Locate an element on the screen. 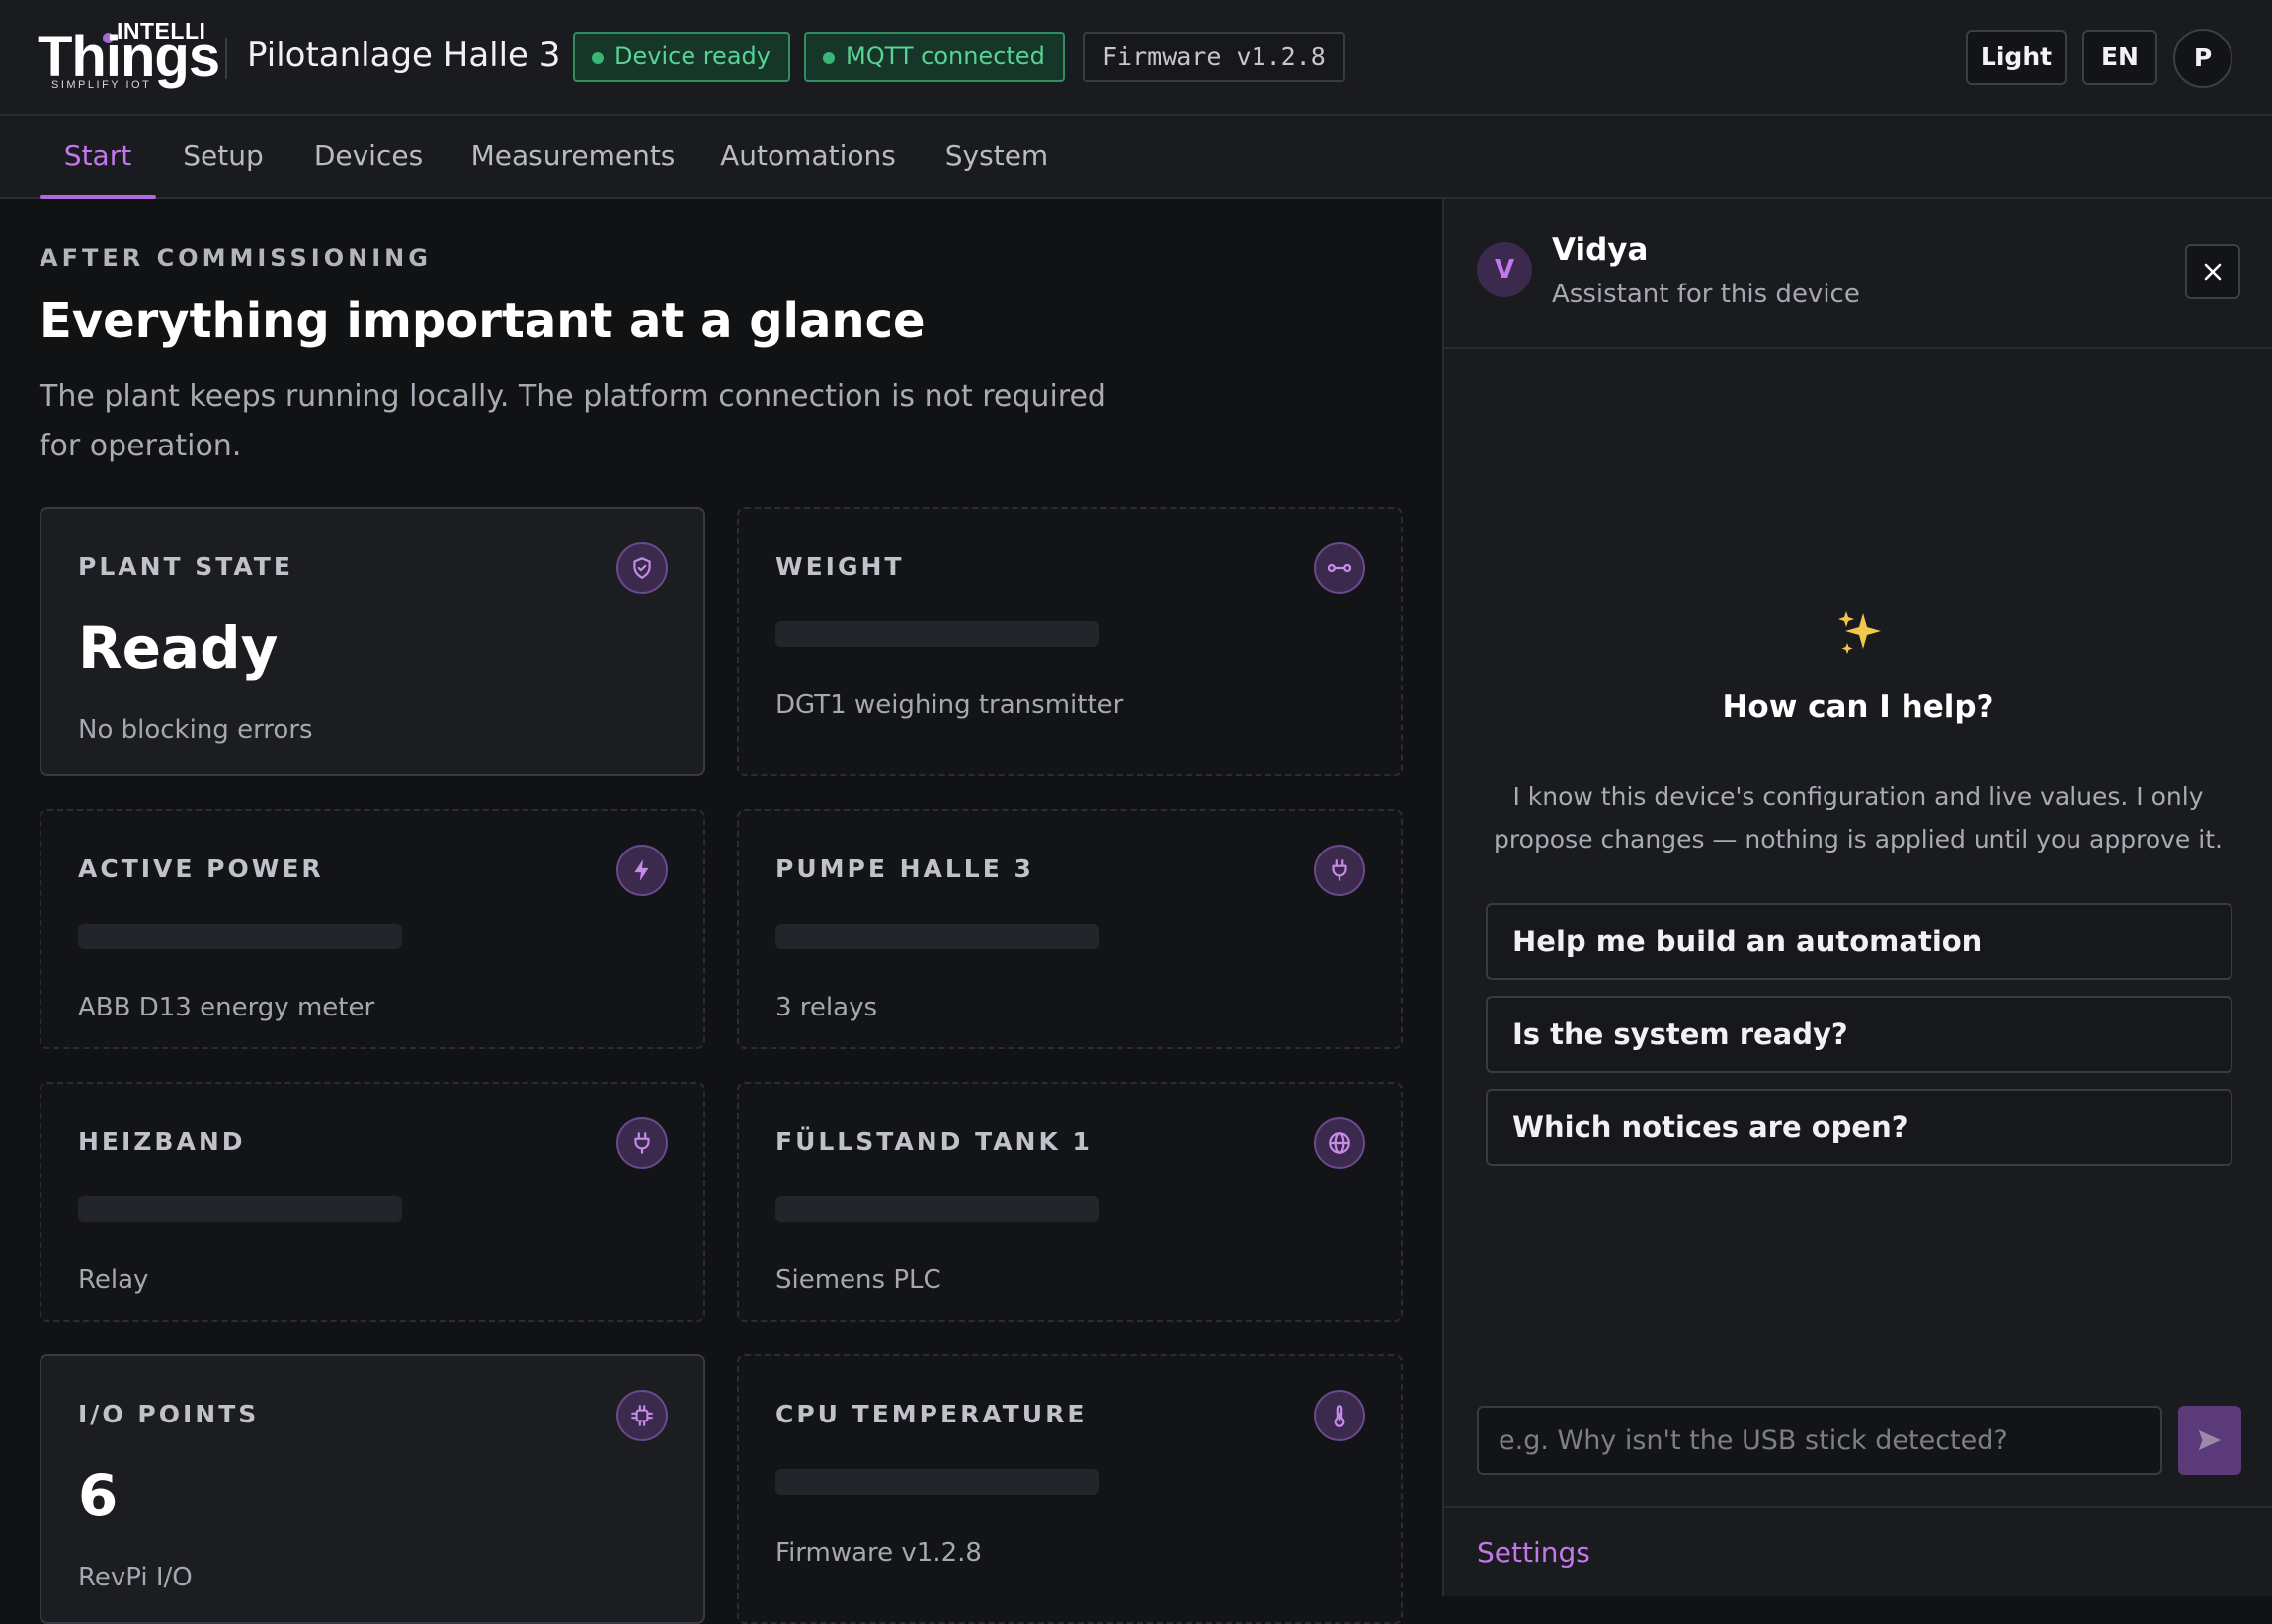 This screenshot has width=2272, height=1624. lightning-icon is located at coordinates (642, 870).